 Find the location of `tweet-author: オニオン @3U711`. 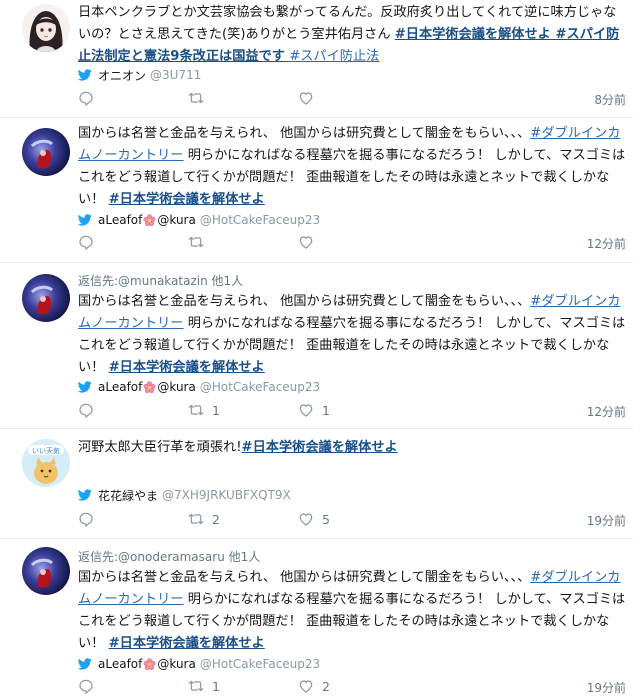

tweet-author: オニオン @3U711 is located at coordinates (139, 75).